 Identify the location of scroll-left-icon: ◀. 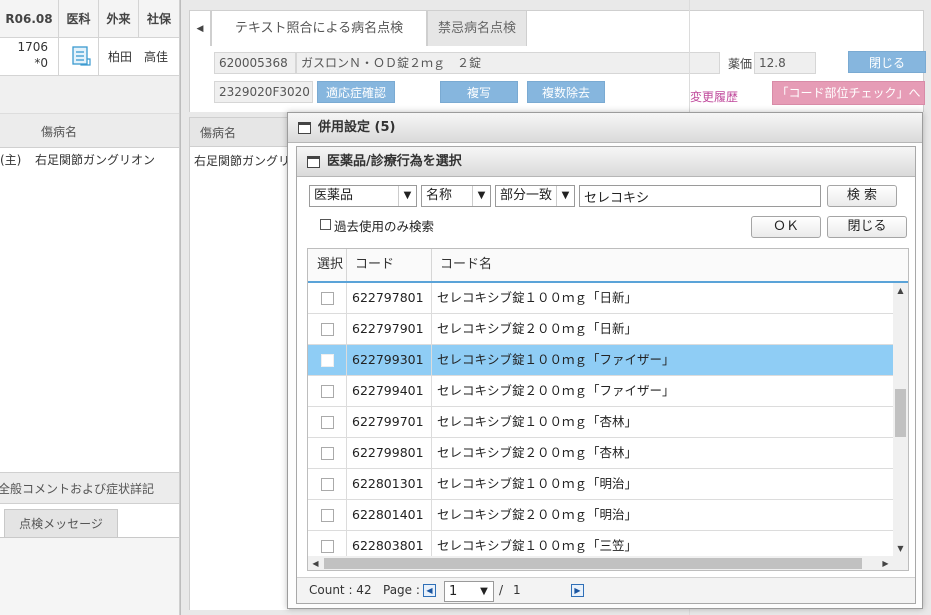
(315, 563).